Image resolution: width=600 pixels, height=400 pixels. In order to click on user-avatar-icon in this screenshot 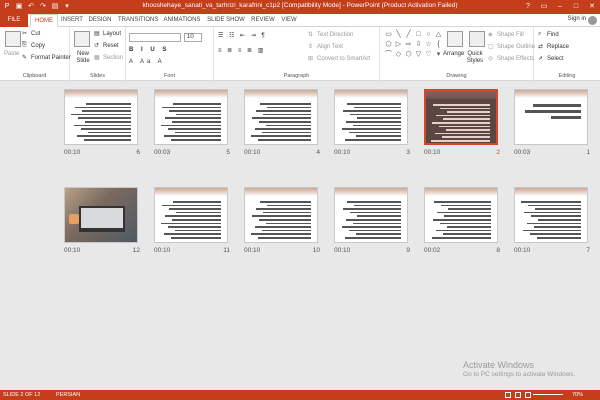, I will do `click(592, 20)`.